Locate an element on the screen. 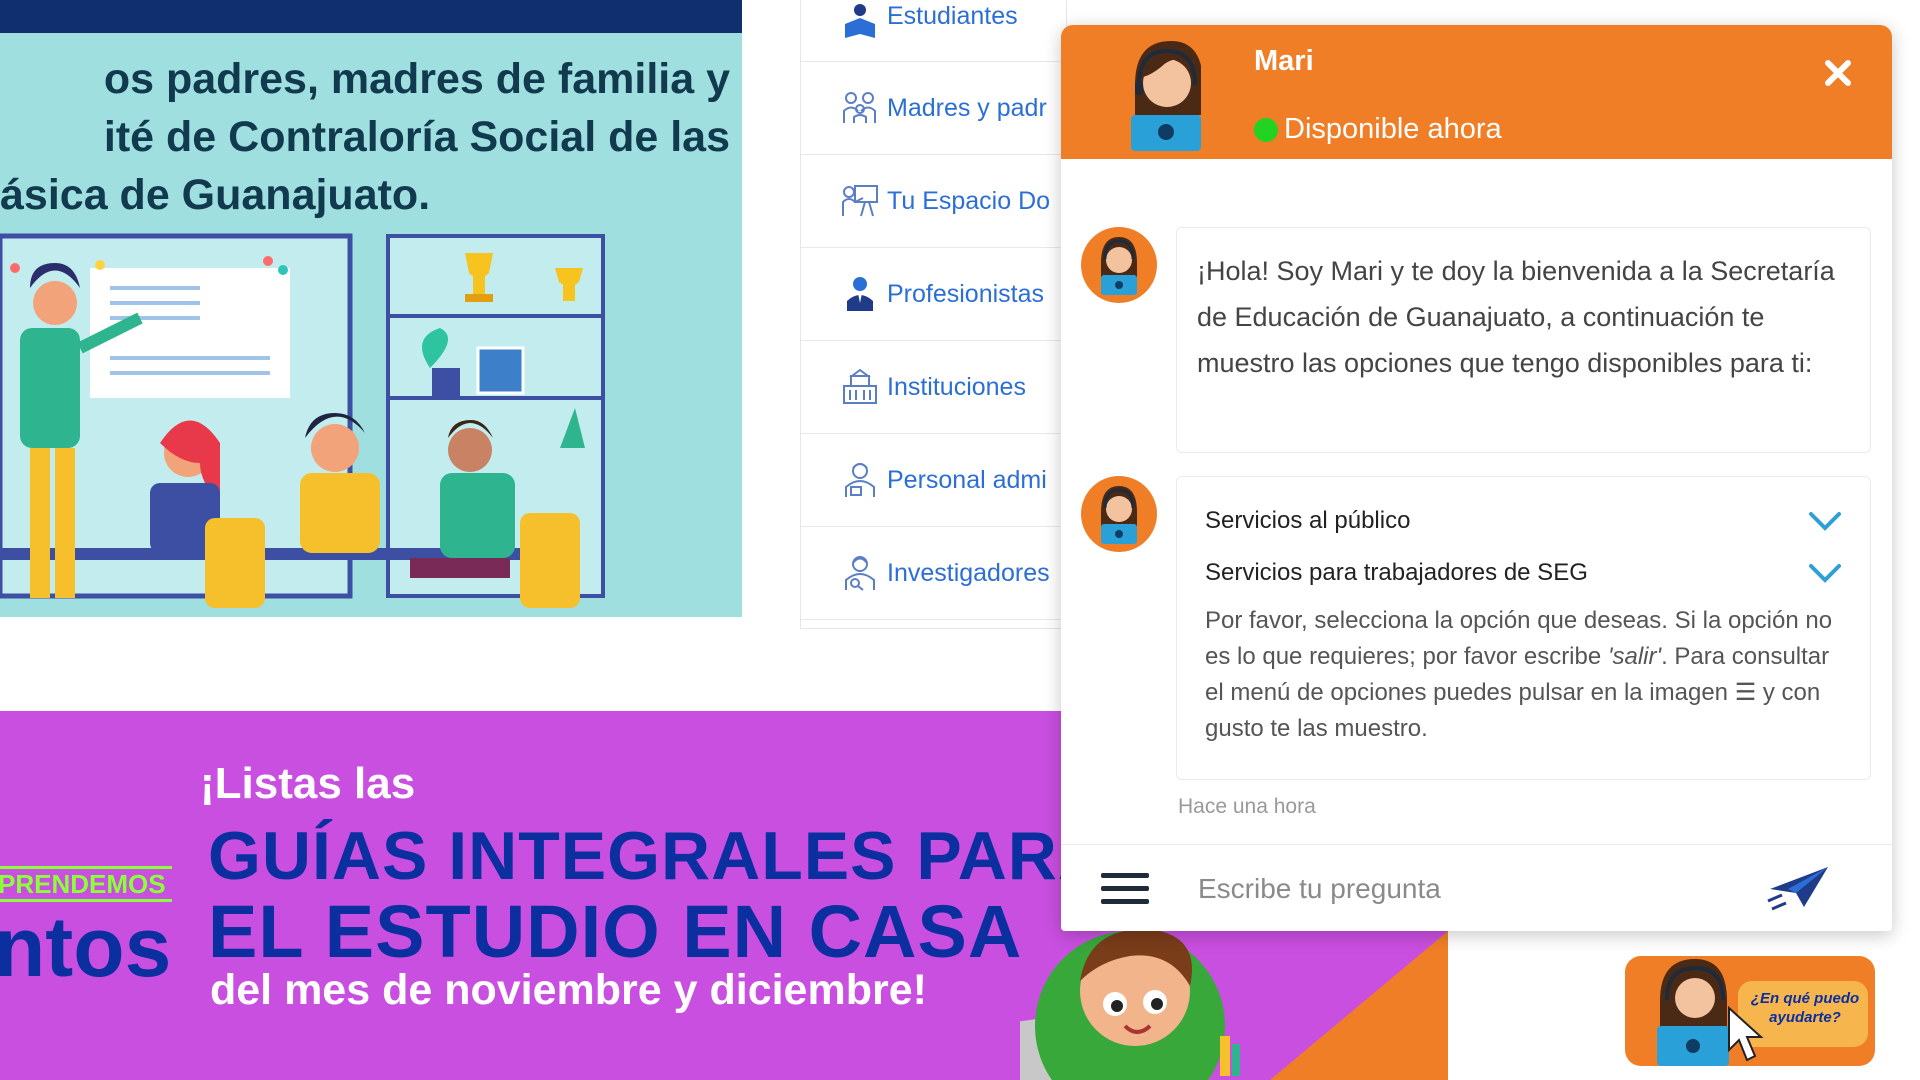 This screenshot has width=1920, height=1080. question-input is located at coordinates (1478, 889).